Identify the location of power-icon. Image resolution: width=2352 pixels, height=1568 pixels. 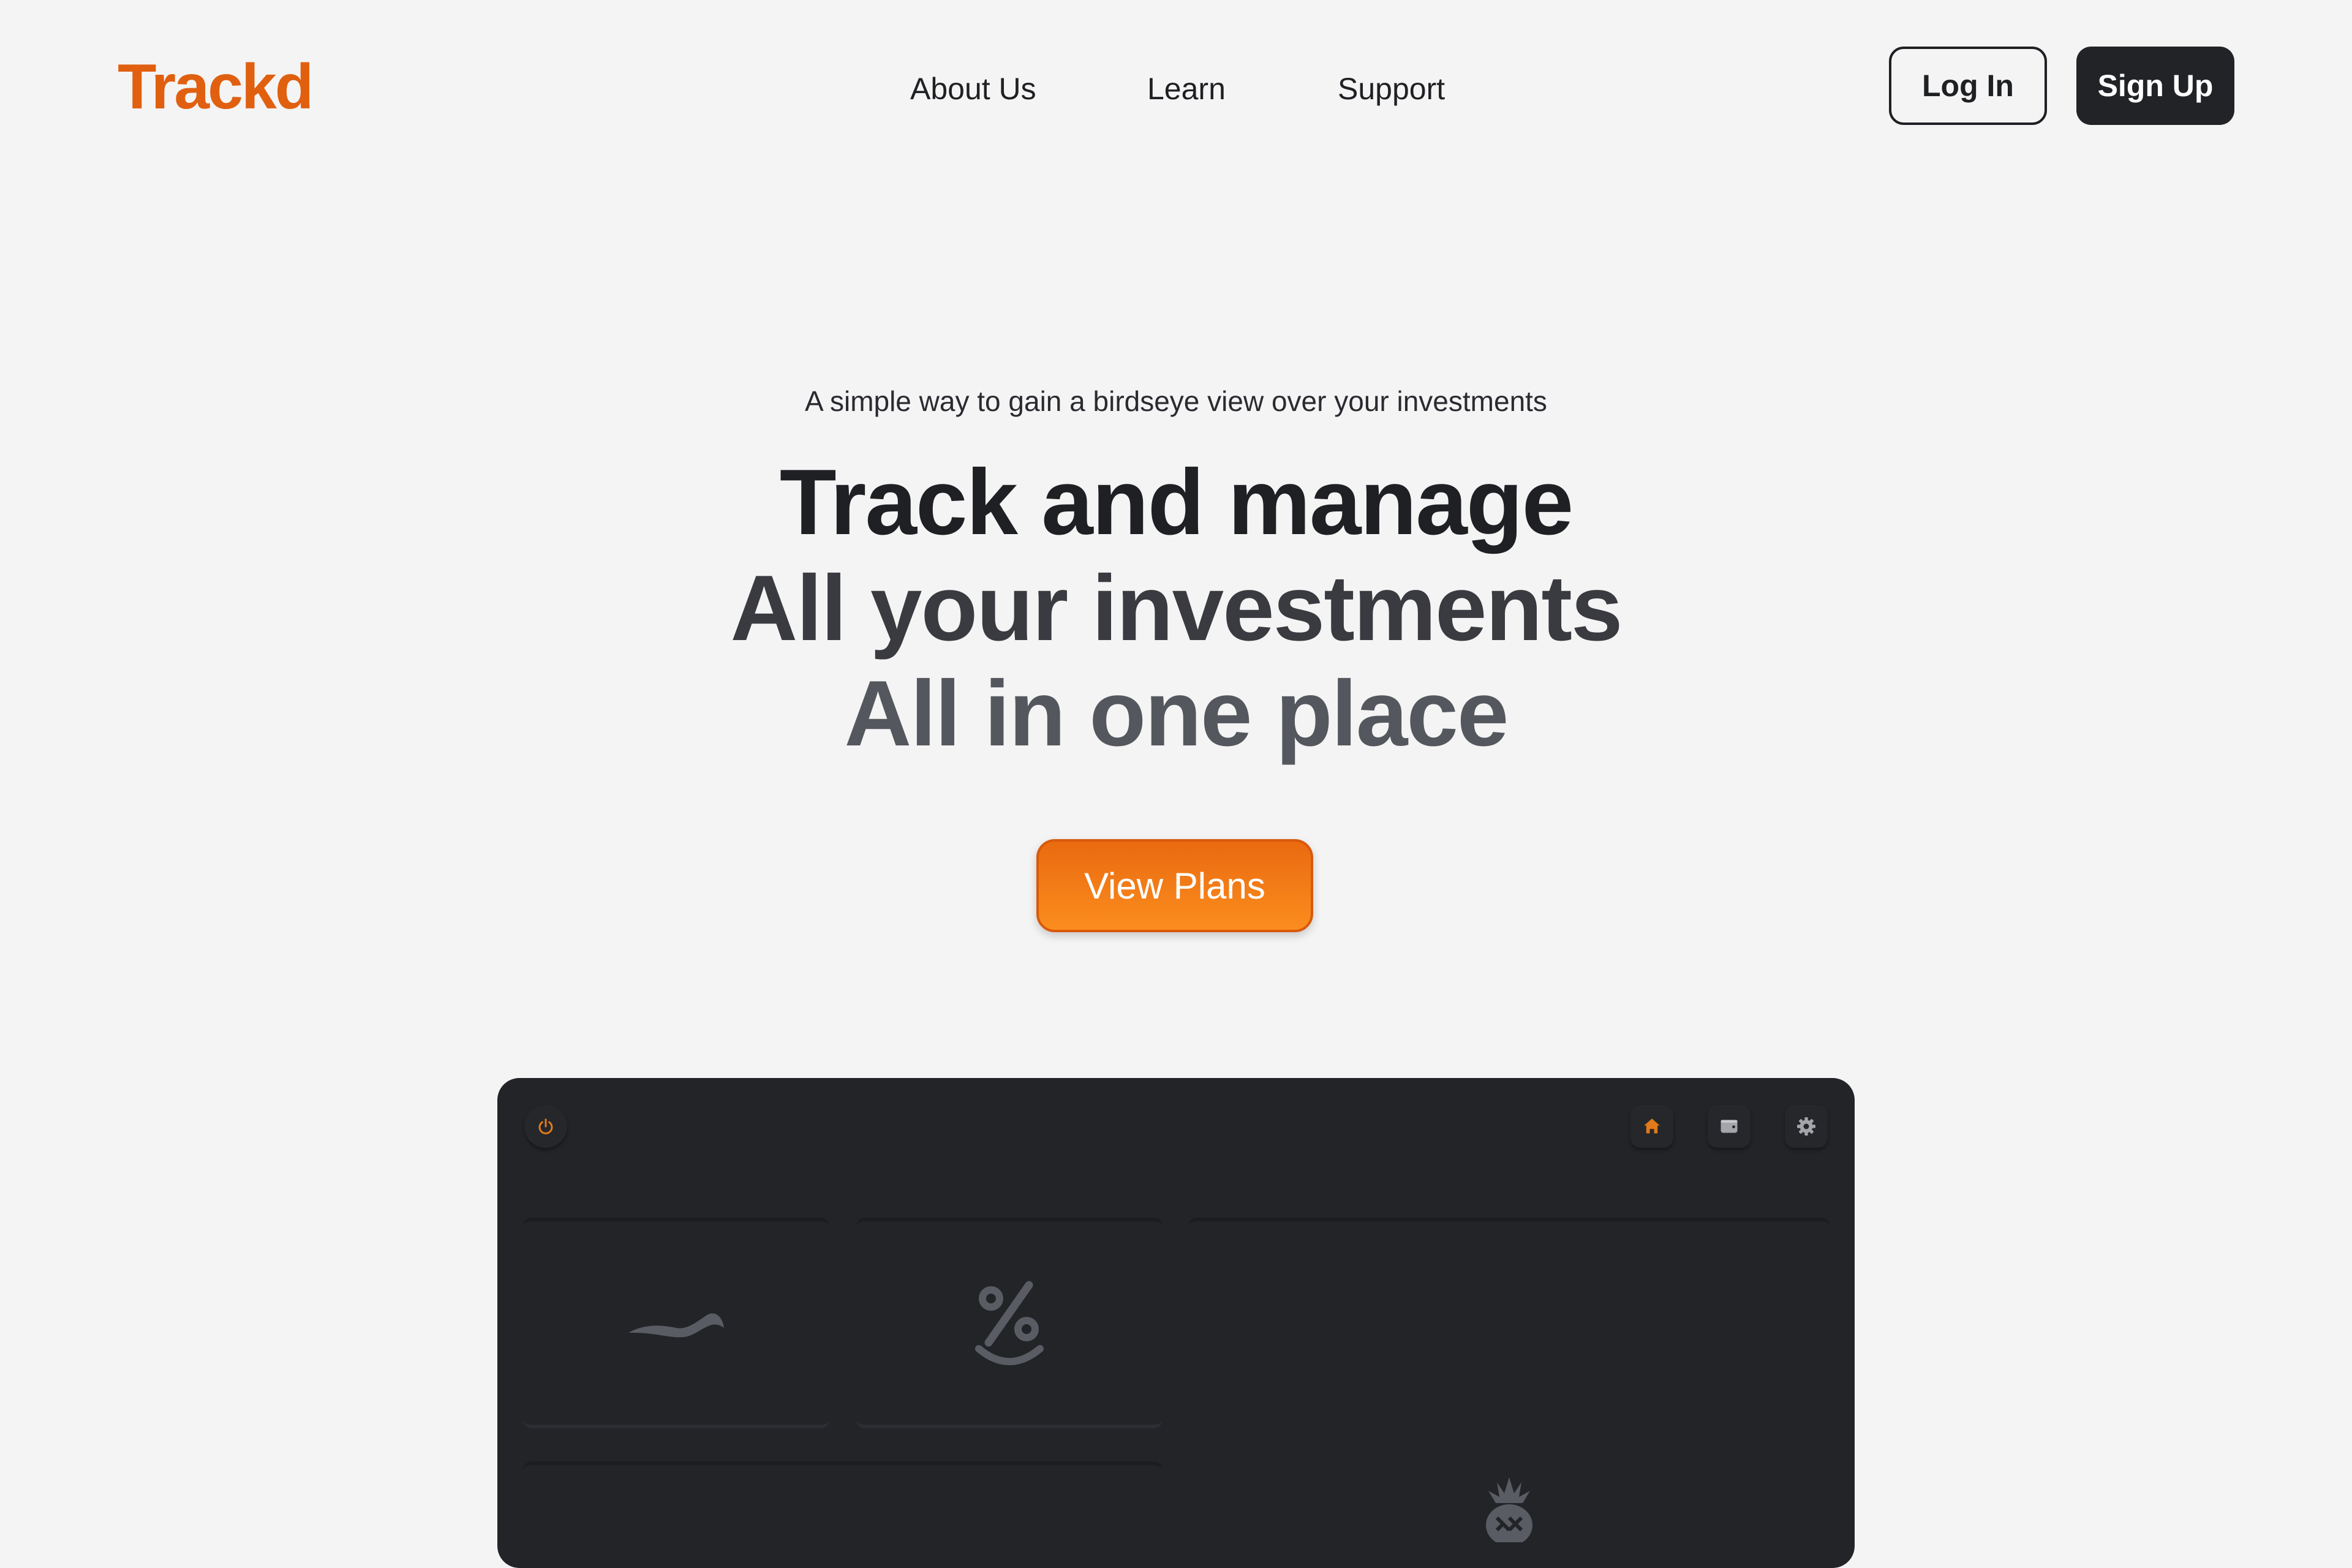
(545, 1126).